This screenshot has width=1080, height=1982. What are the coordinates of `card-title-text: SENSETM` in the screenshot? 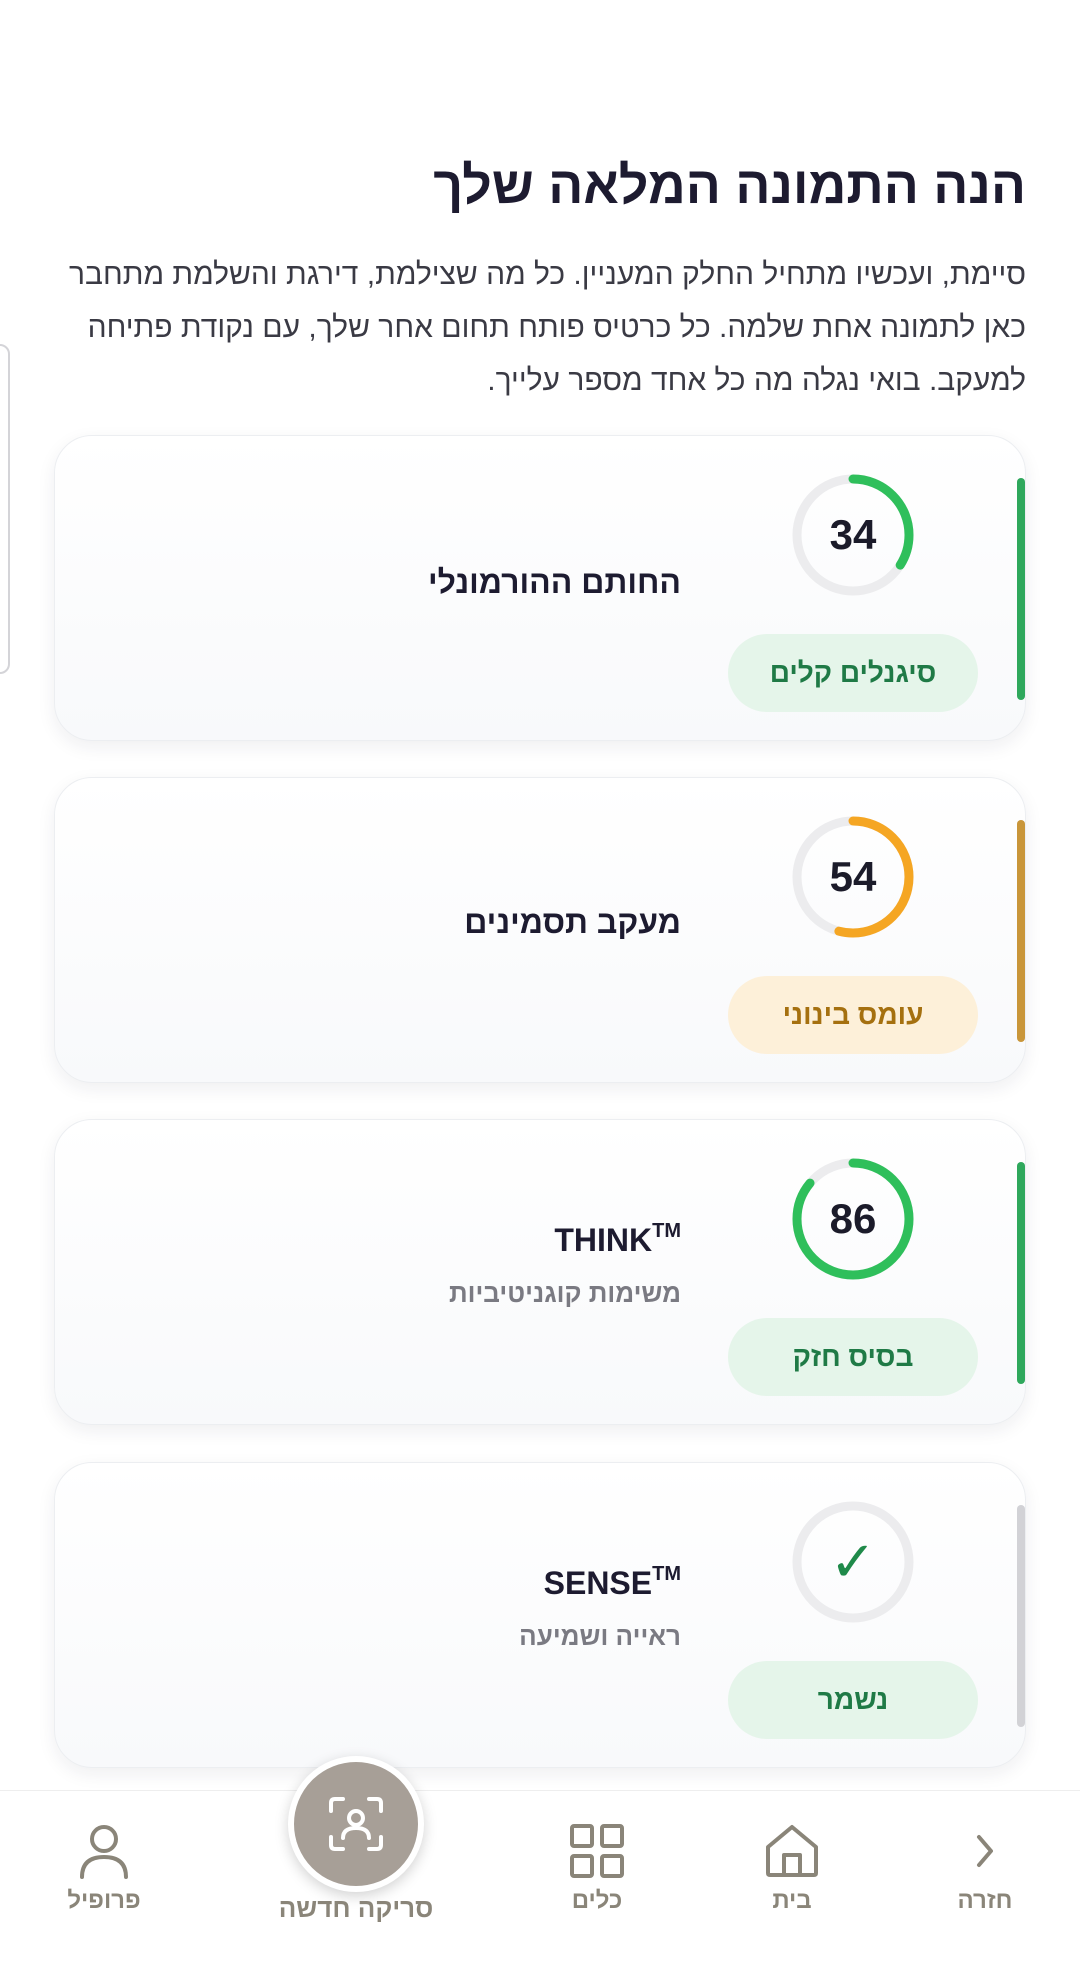 It's located at (612, 1582).